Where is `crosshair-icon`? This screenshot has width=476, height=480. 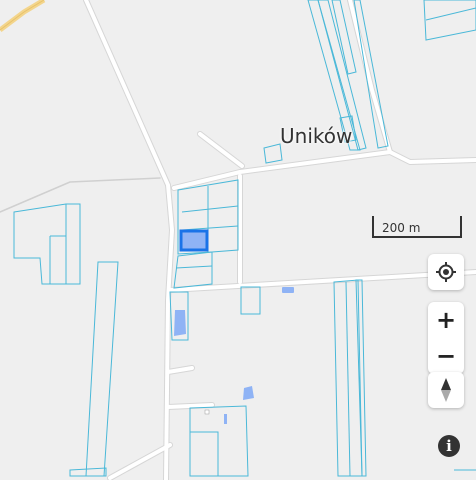
crosshair-icon is located at coordinates (446, 272).